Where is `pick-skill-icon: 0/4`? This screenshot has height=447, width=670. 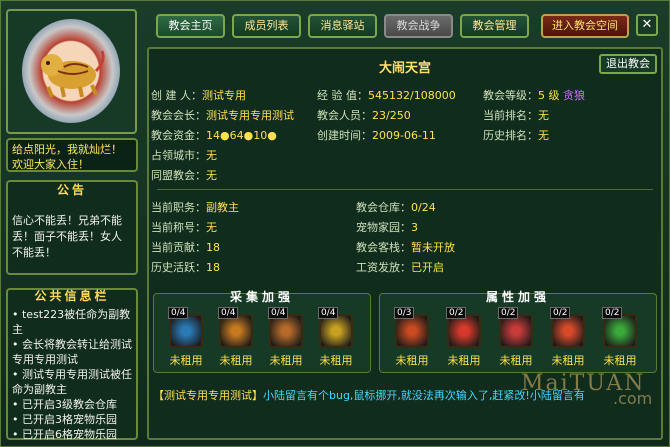 pick-skill-icon: 0/4 is located at coordinates (335, 327).